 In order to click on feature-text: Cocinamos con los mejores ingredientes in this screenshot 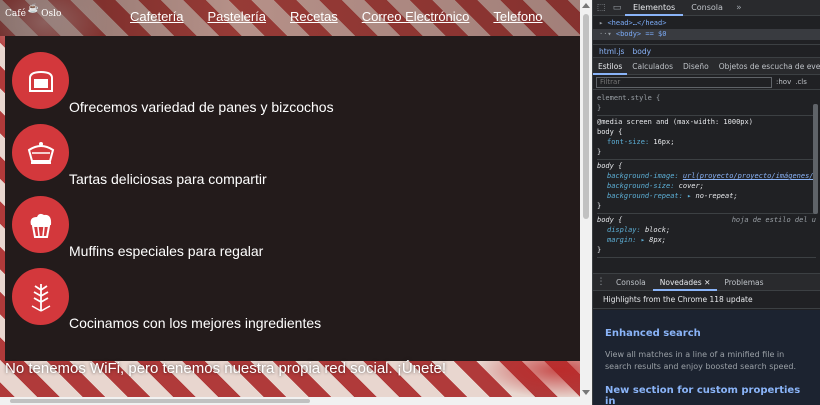, I will do `click(195, 323)`.